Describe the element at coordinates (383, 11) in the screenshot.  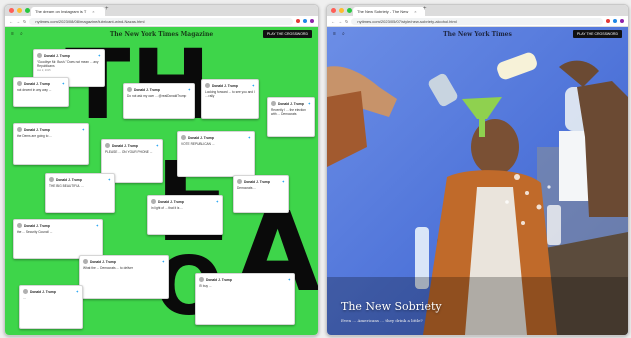
I see `tab-title: The New Sobriety - The New` at that location.